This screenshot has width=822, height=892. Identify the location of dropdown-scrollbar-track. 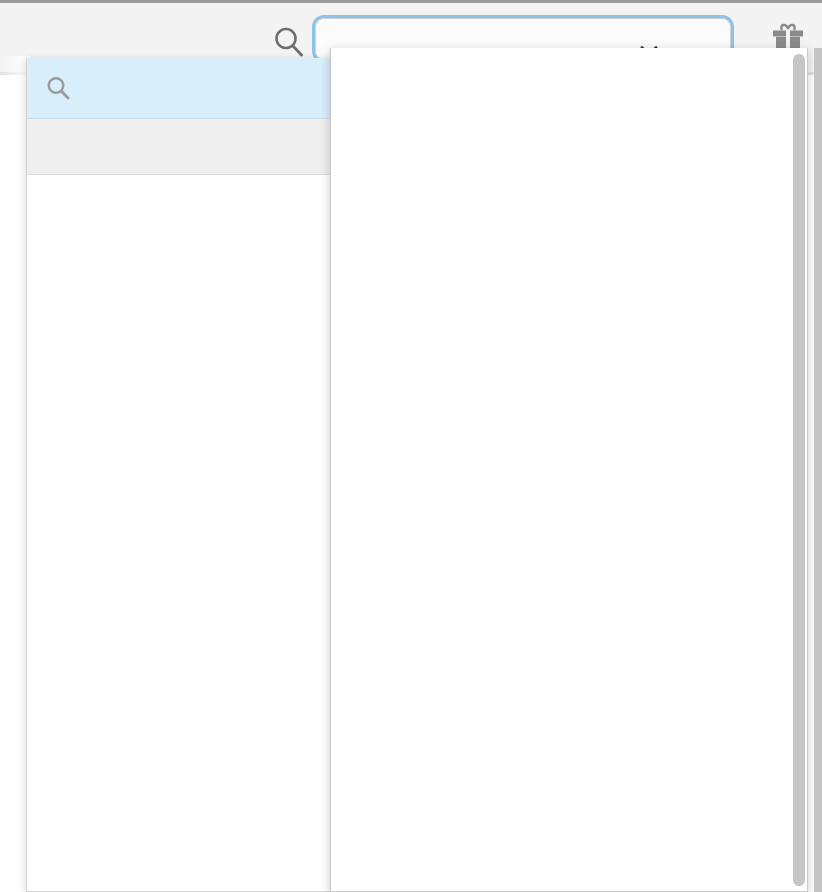
(799, 469).